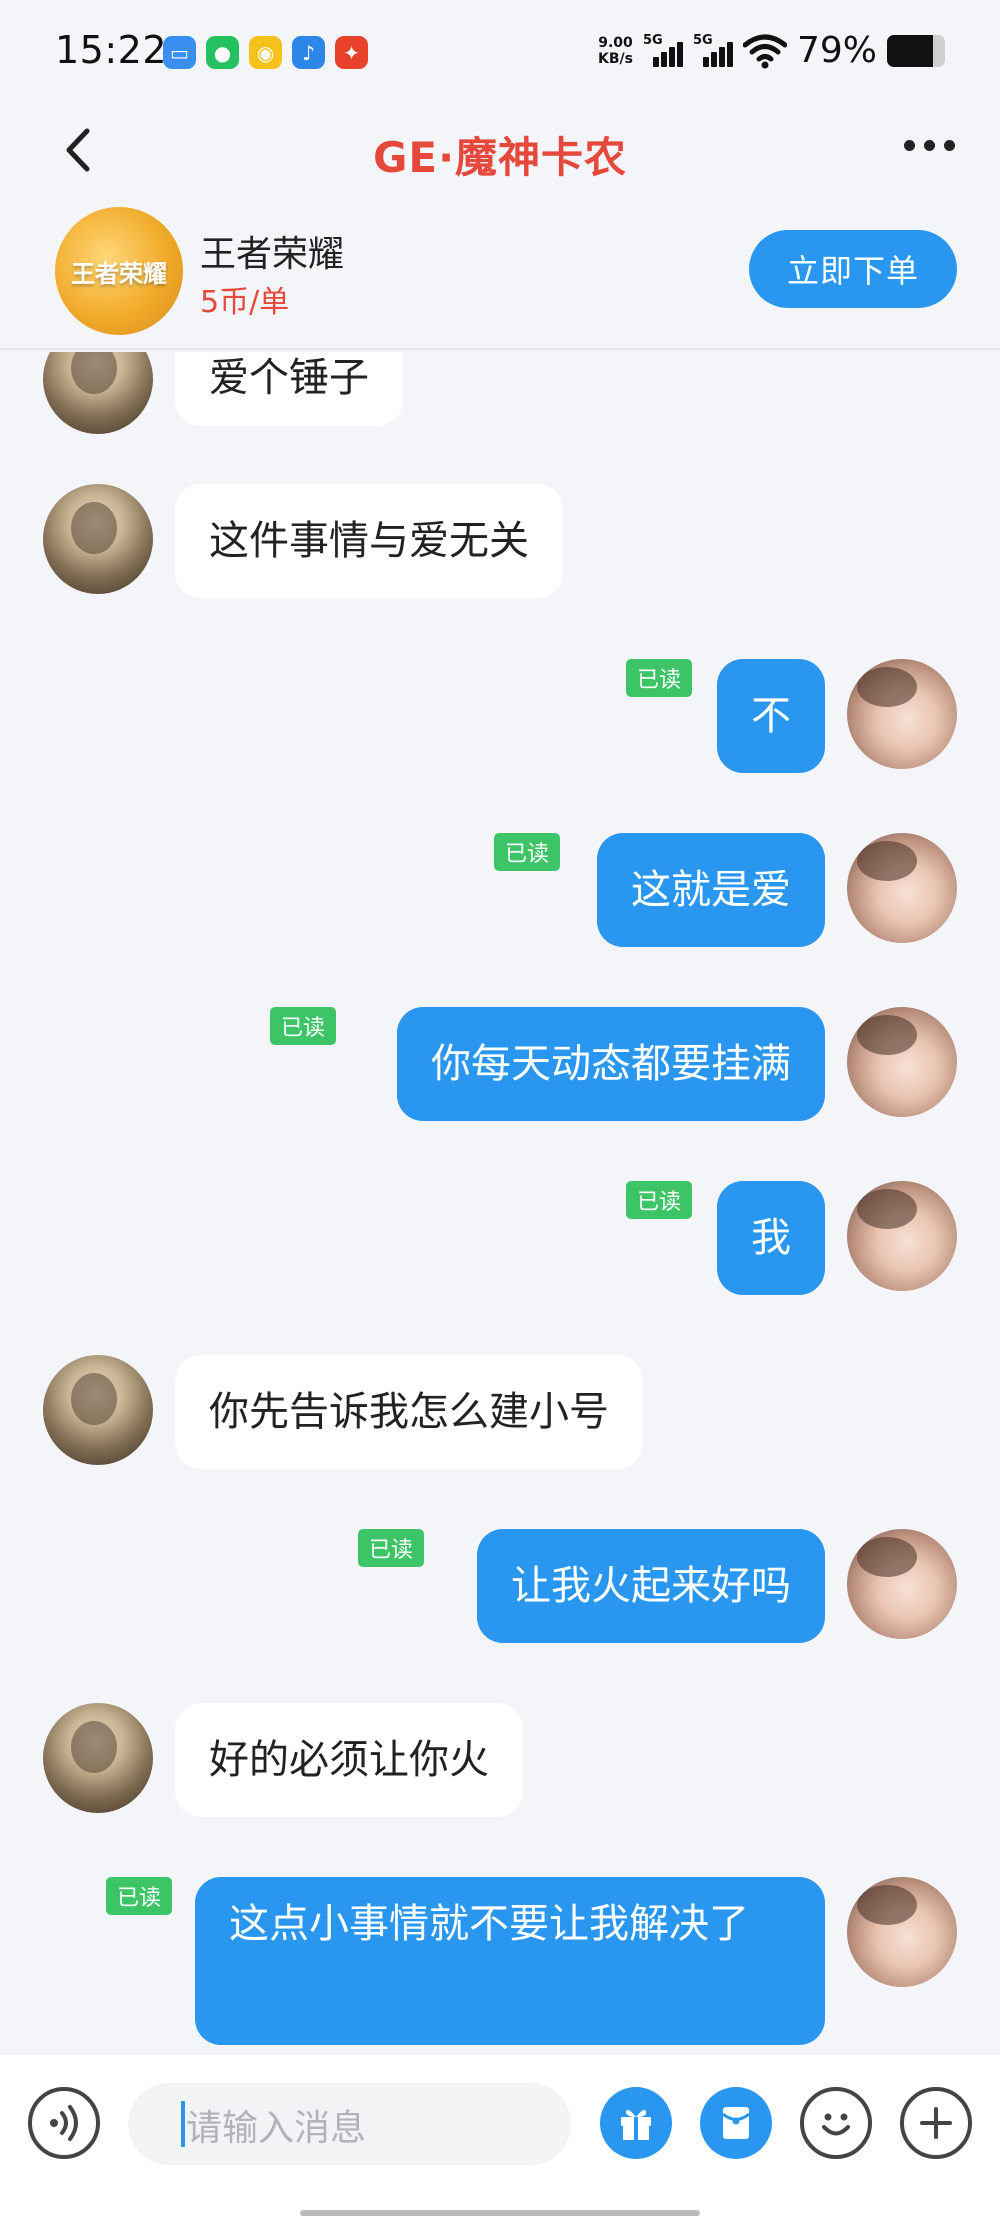 The image size is (1000, 2222). I want to click on gift-button, so click(636, 2123).